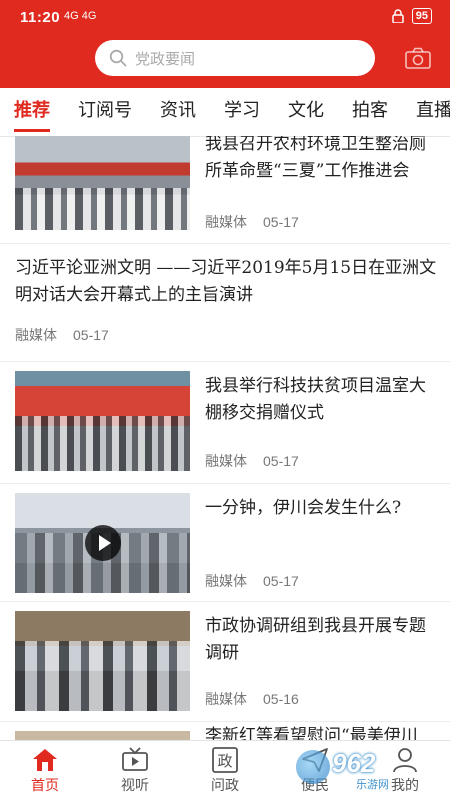 This screenshot has width=450, height=801. Describe the element at coordinates (165, 58) in the screenshot. I see `search-placeholder: 党政要闻` at that location.